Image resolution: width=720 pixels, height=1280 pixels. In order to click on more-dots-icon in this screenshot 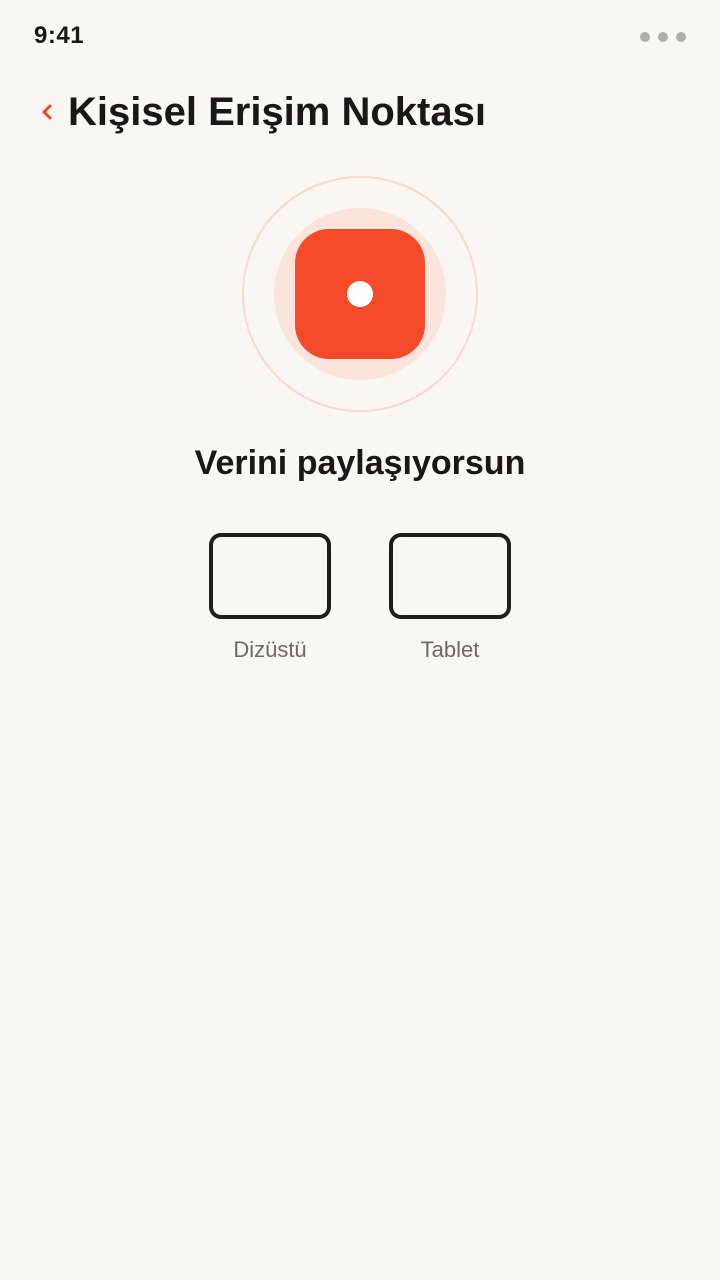, I will do `click(663, 37)`.